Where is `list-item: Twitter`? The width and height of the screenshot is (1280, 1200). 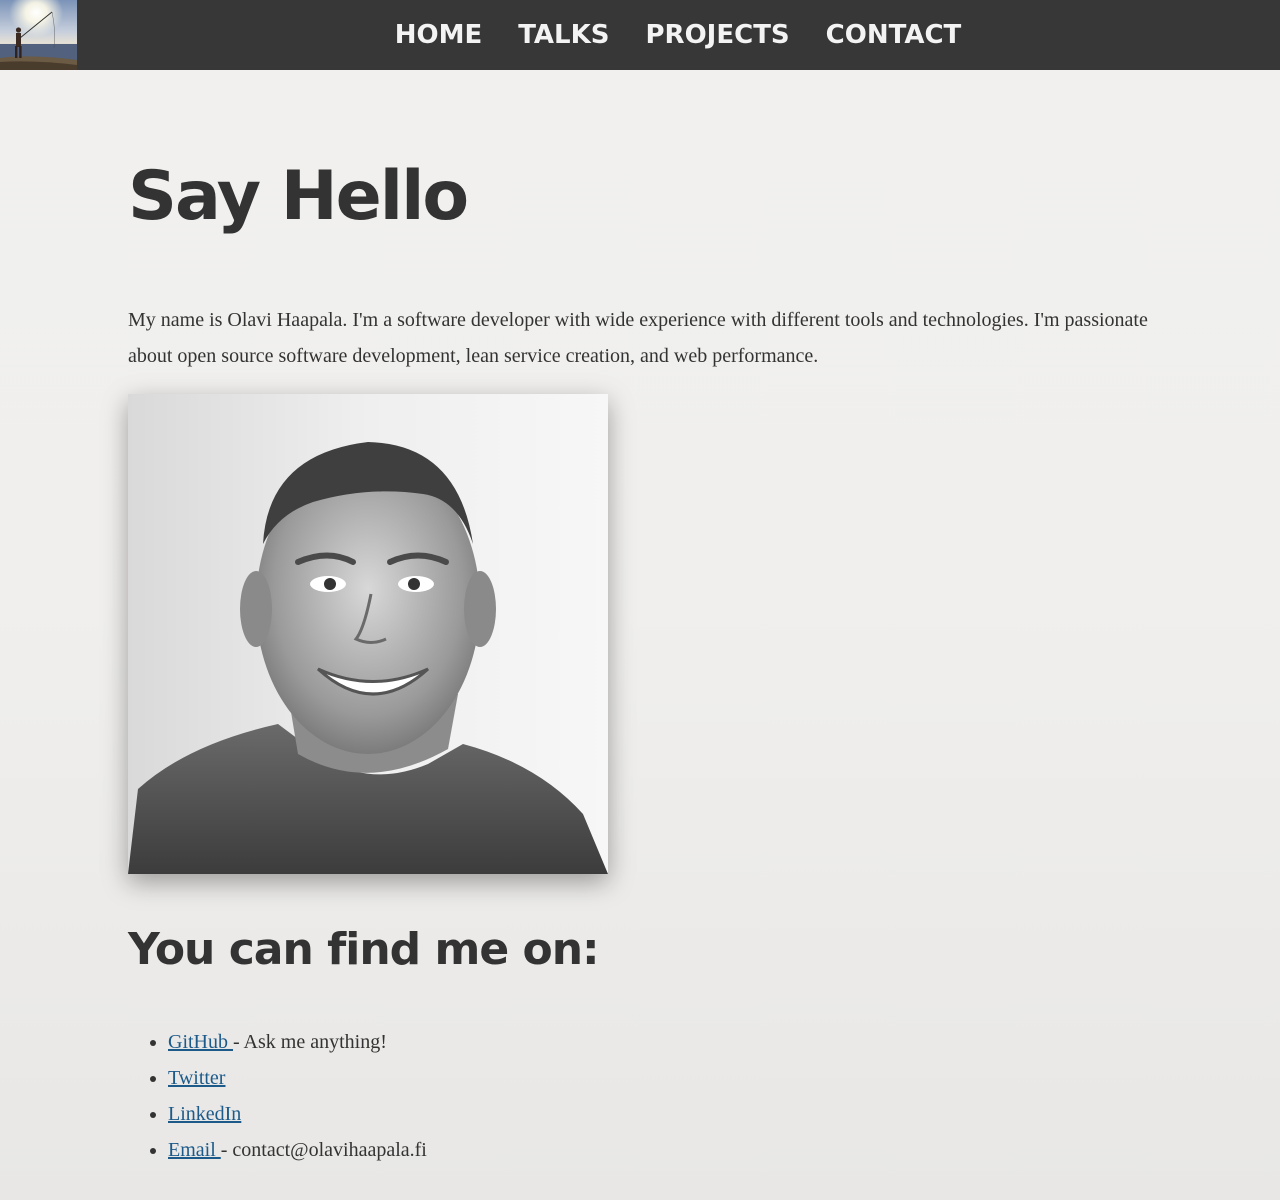 list-item: Twitter is located at coordinates (297, 1078).